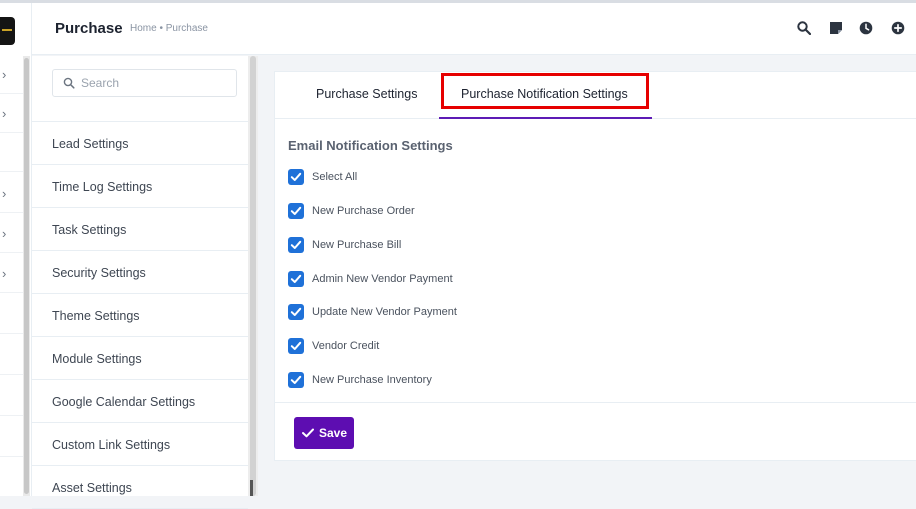 The image size is (916, 509). I want to click on clock-icon, so click(866, 28).